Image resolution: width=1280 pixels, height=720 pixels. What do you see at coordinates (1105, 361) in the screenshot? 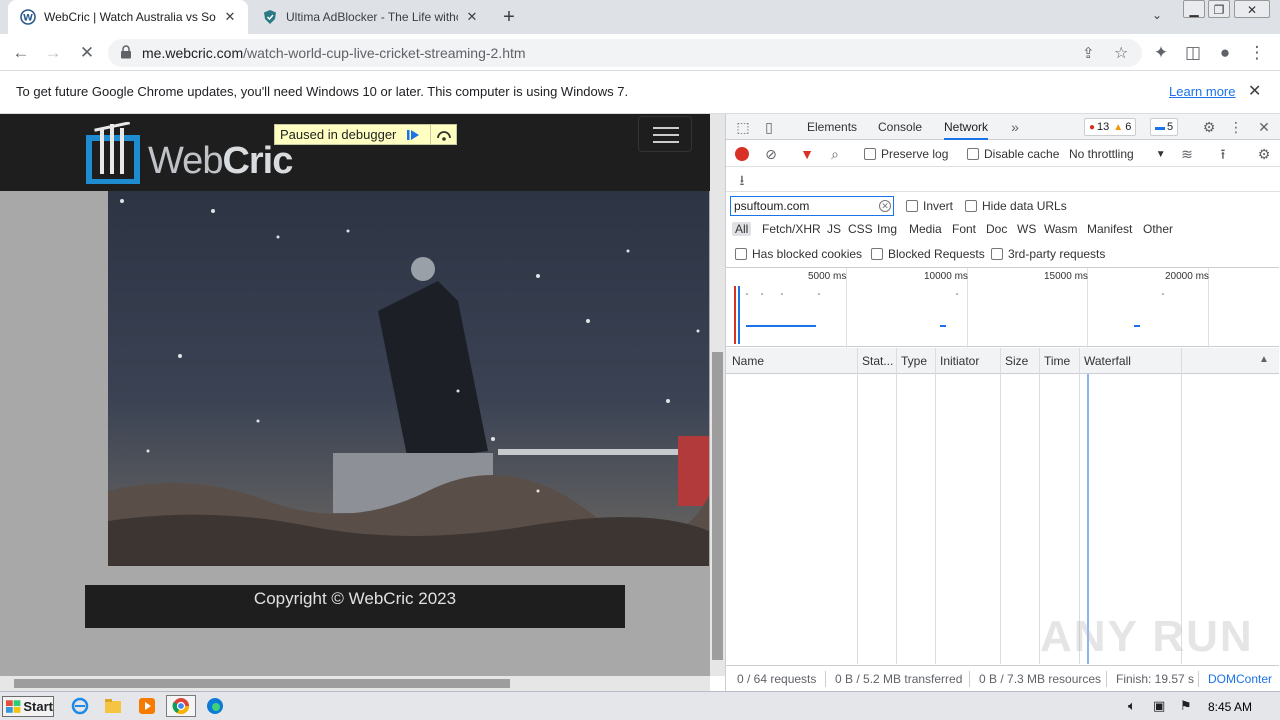
I see `column-waterfall: Waterfall` at bounding box center [1105, 361].